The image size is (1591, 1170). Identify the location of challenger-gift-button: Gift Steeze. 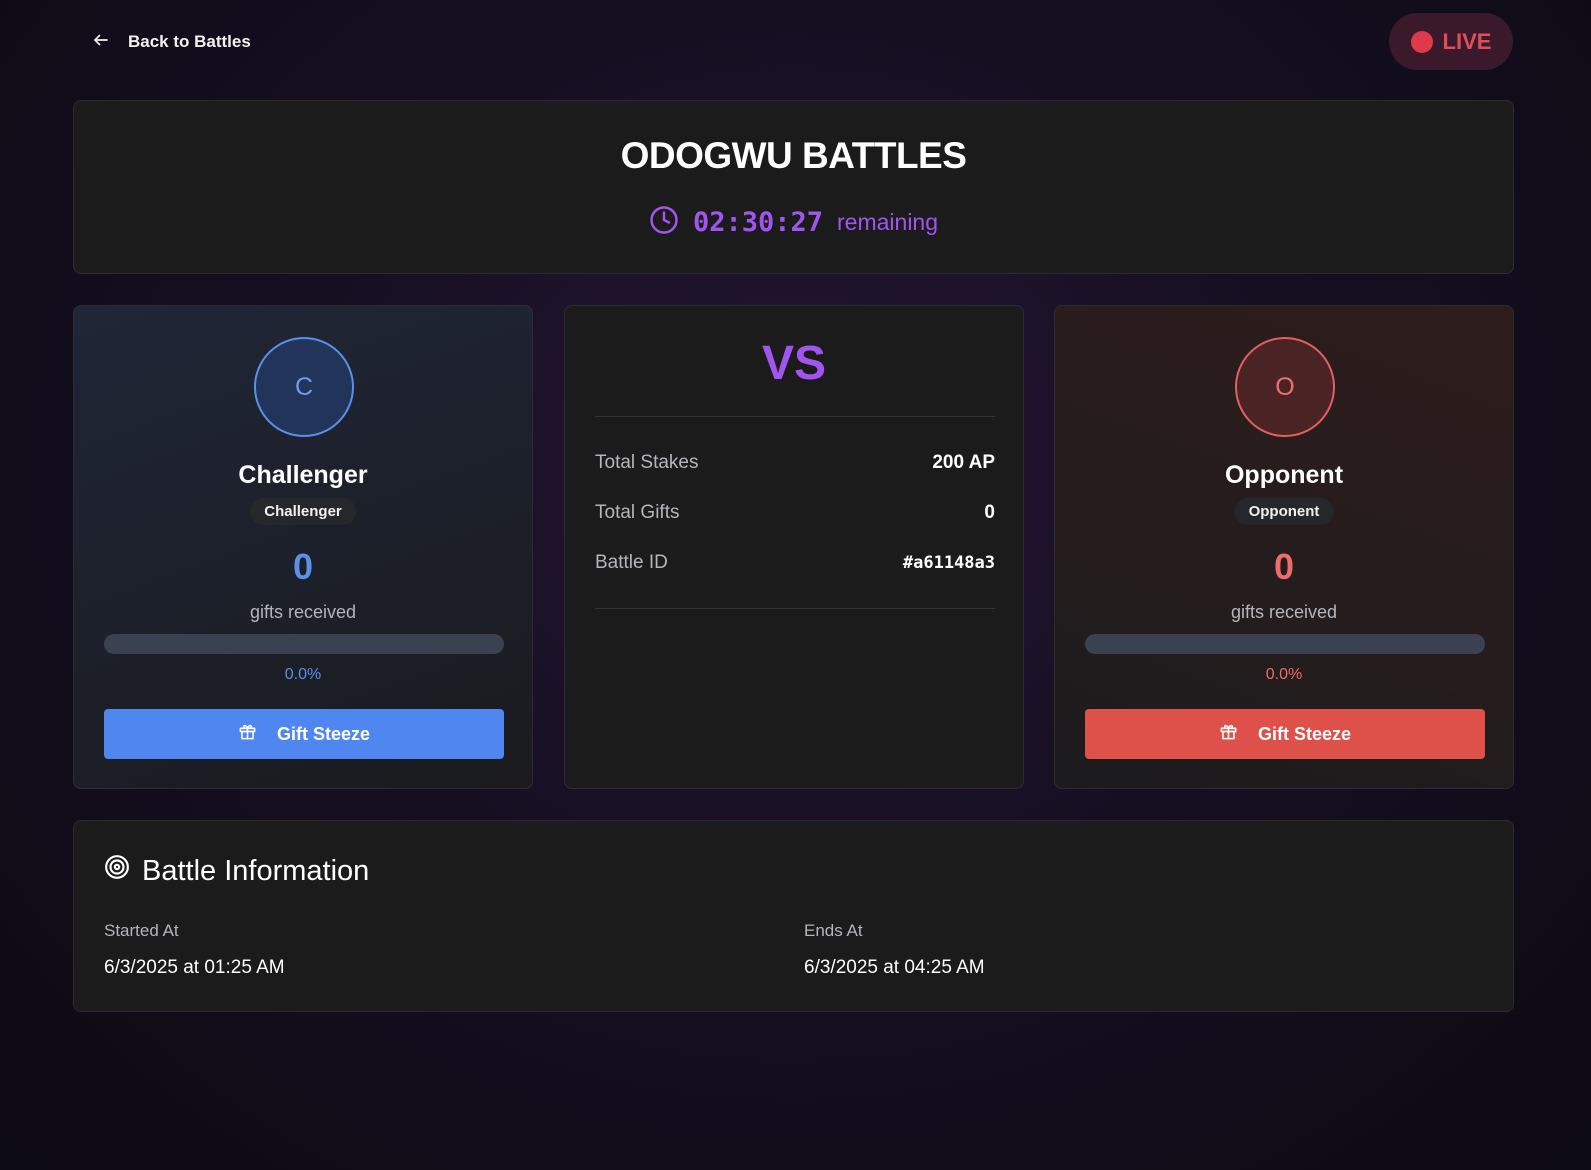
(304, 734).